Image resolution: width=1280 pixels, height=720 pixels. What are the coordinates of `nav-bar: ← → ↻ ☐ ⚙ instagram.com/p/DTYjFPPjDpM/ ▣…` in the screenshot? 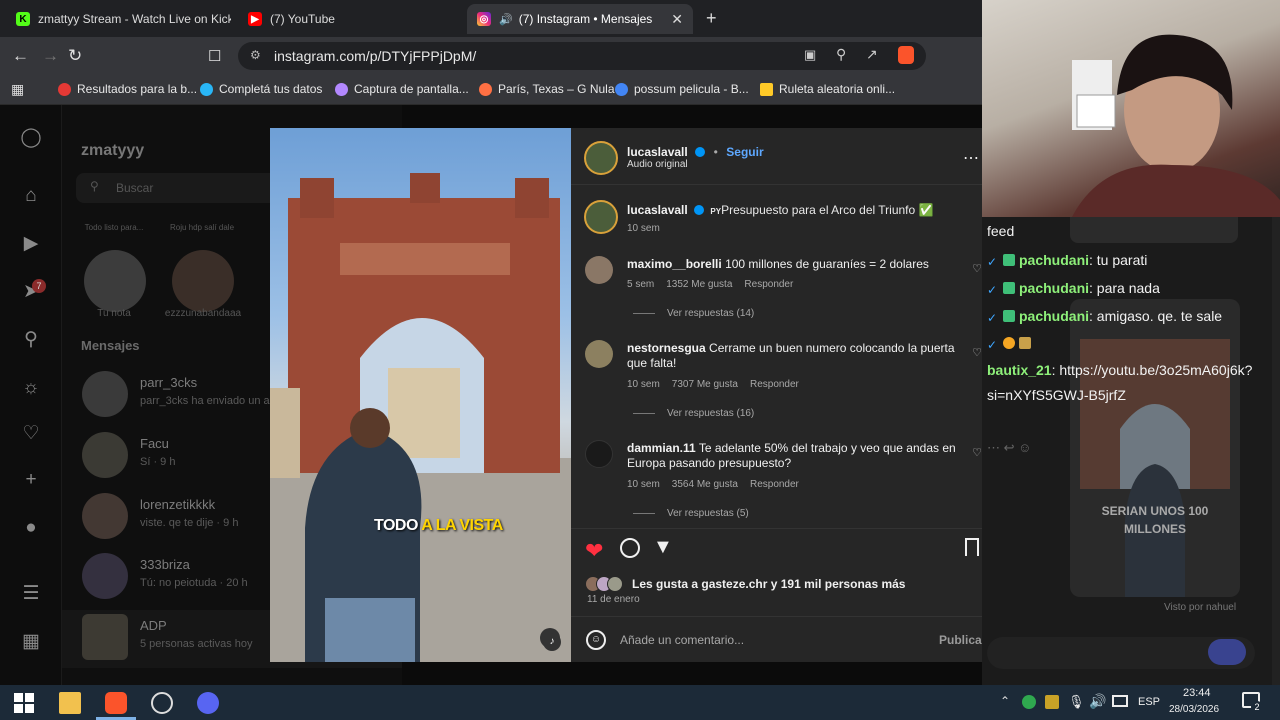 It's located at (491, 56).